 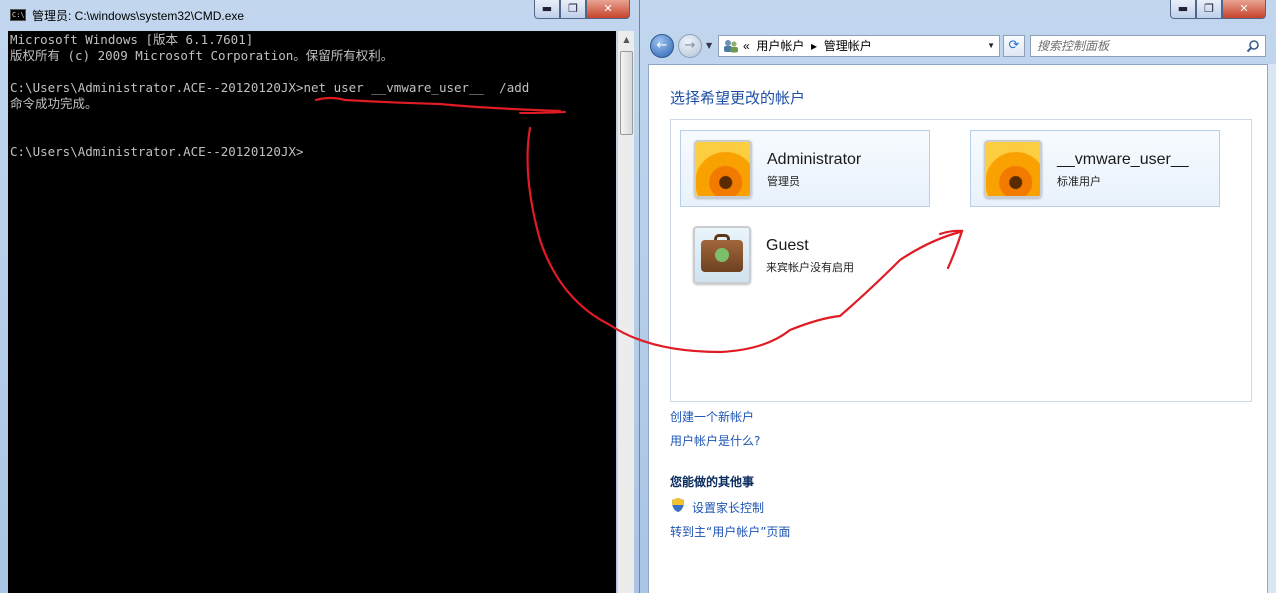 I want to click on parental-controls-link: 设置家长控制, so click(x=728, y=507).